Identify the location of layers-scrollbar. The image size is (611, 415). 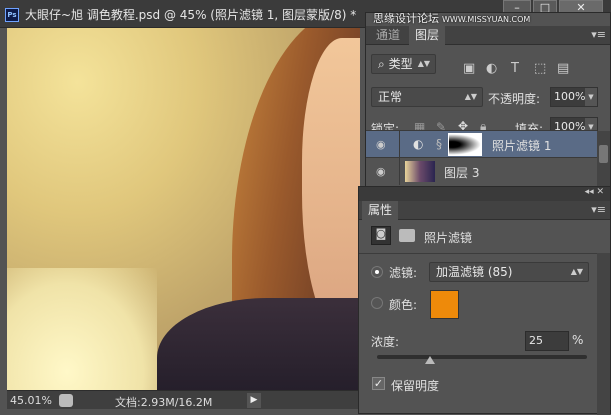
(603, 159).